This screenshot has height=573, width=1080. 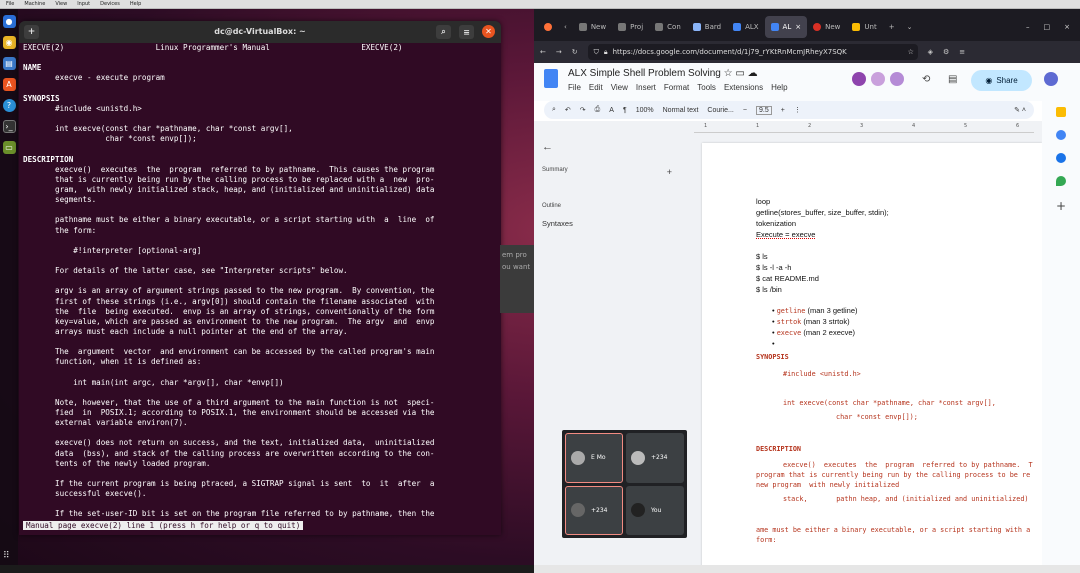 I want to click on host-menu-input: Input, so click(x=83, y=4).